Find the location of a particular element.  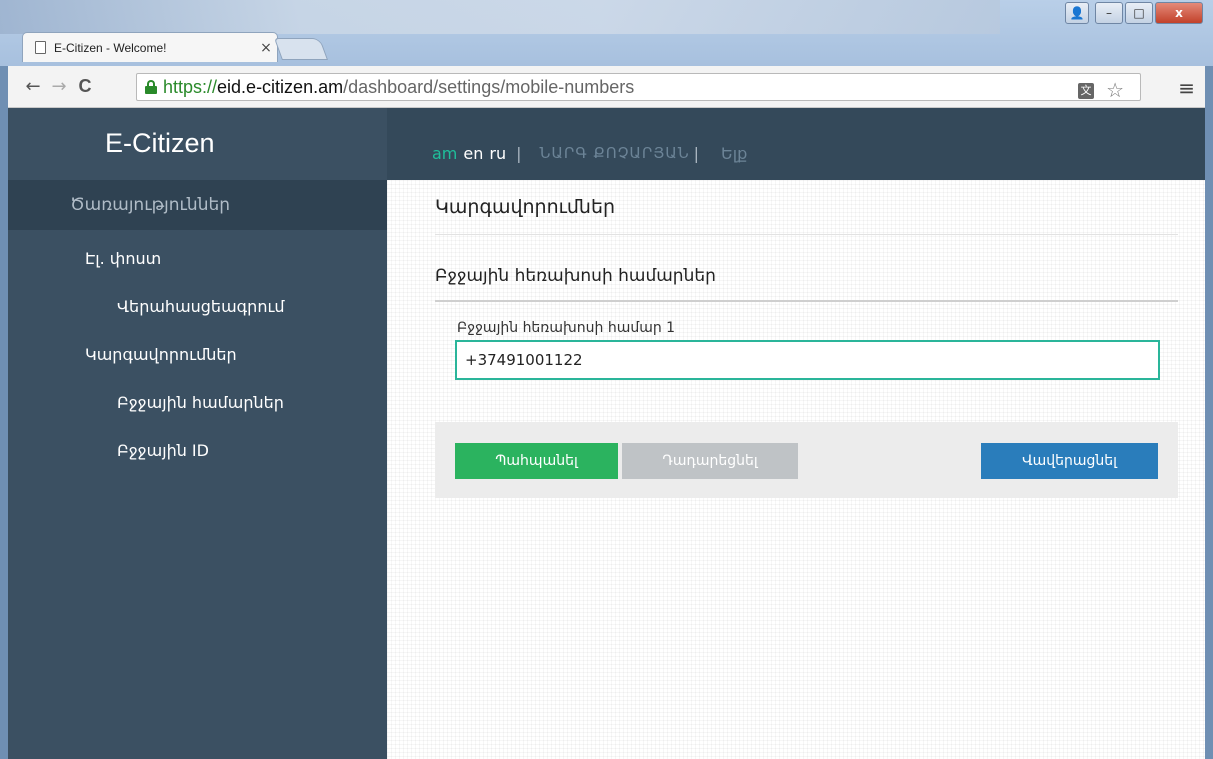

phone-field-label: Բջջային հեռախոսի համար 1 is located at coordinates (566, 328).